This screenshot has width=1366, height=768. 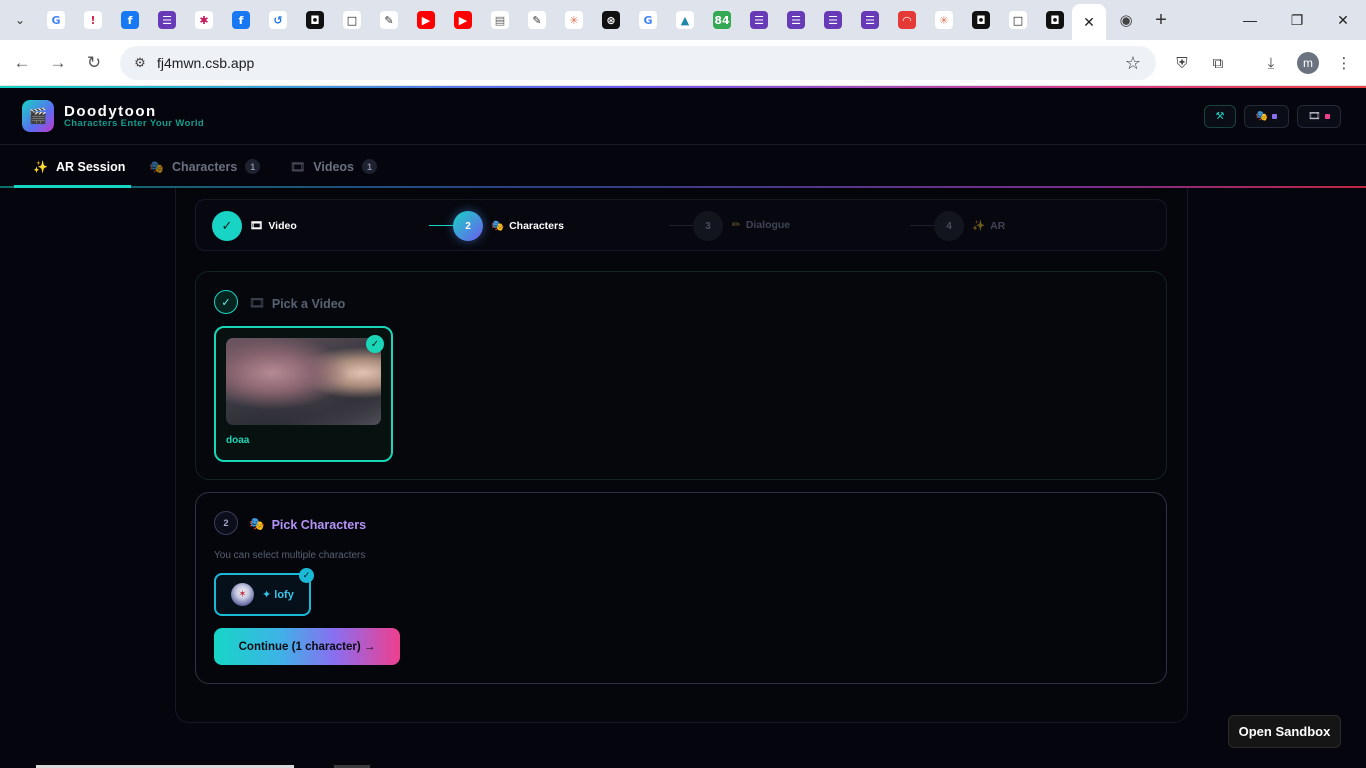 What do you see at coordinates (1126, 20) in the screenshot?
I see `chrome-favicon: ◉` at bounding box center [1126, 20].